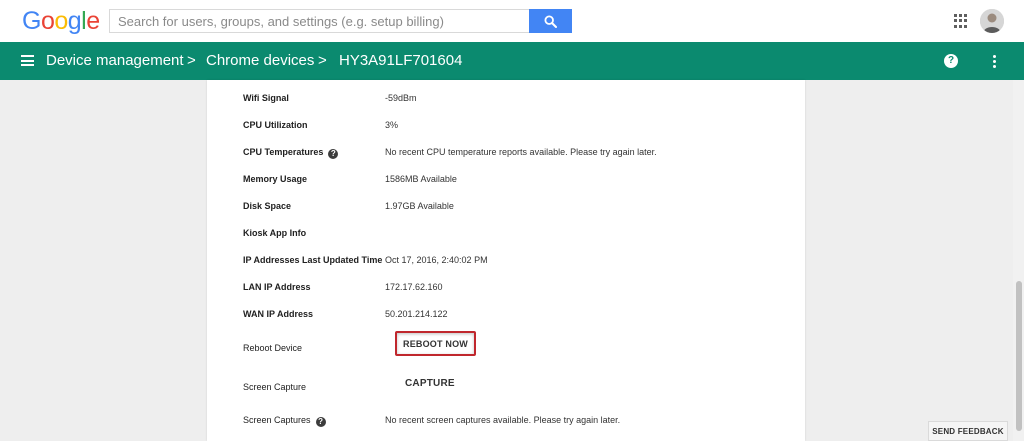 This screenshot has height=441, width=1024. What do you see at coordinates (506, 314) in the screenshot?
I see `detail-row: WAN IP Address 50.201.214.122` at bounding box center [506, 314].